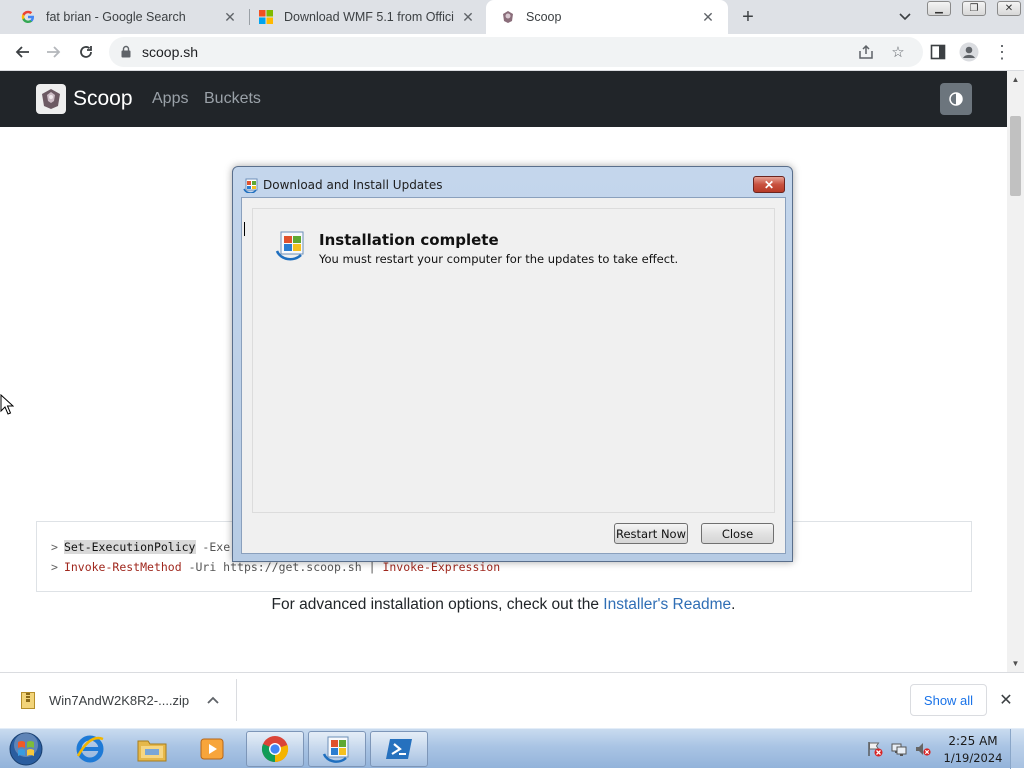 Image resolution: width=1024 pixels, height=769 pixels. I want to click on menu-kebab-icon: ⋮, so click(1002, 52).